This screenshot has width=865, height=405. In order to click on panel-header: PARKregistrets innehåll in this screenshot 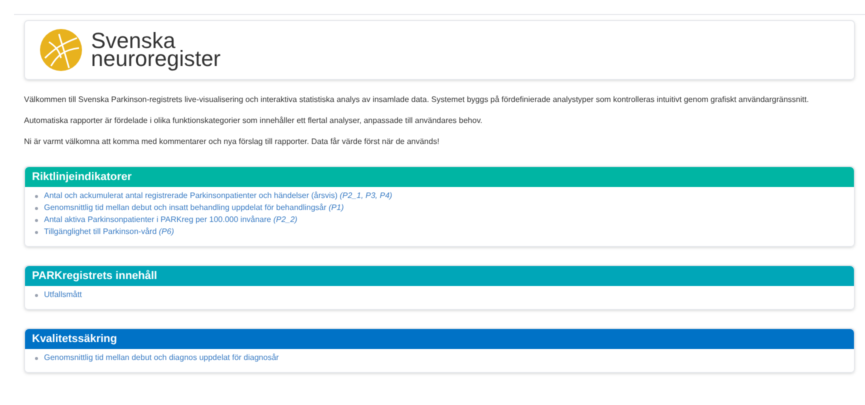, I will do `click(439, 276)`.